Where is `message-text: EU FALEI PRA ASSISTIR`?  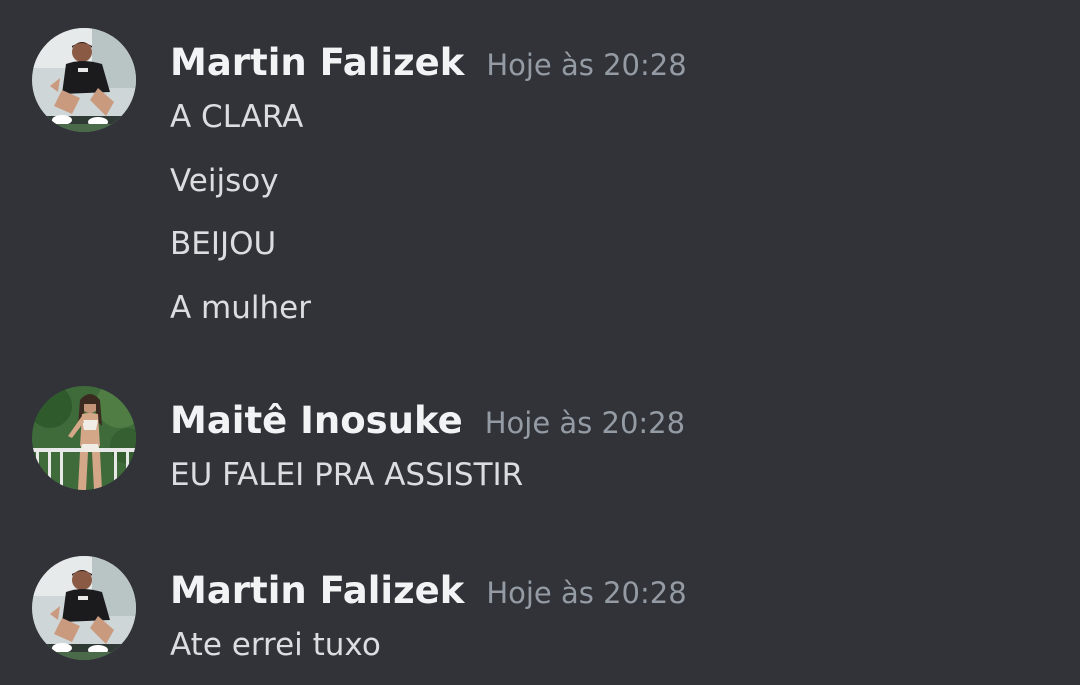
message-text: EU FALEI PRA ASSISTIR is located at coordinates (347, 475).